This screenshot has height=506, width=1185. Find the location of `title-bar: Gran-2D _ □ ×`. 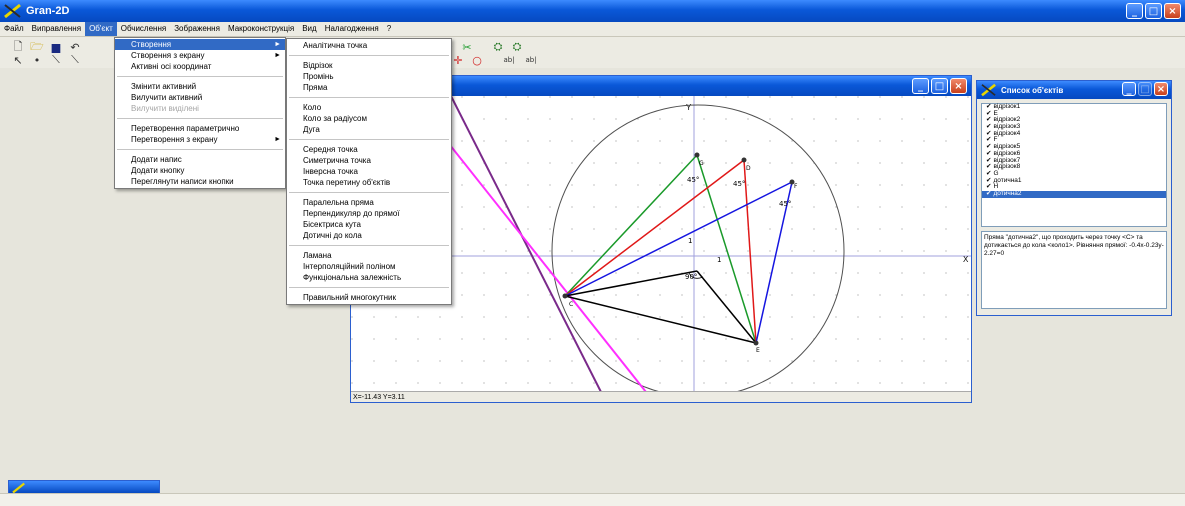

title-bar: Gran-2D _ □ × is located at coordinates (592, 11).